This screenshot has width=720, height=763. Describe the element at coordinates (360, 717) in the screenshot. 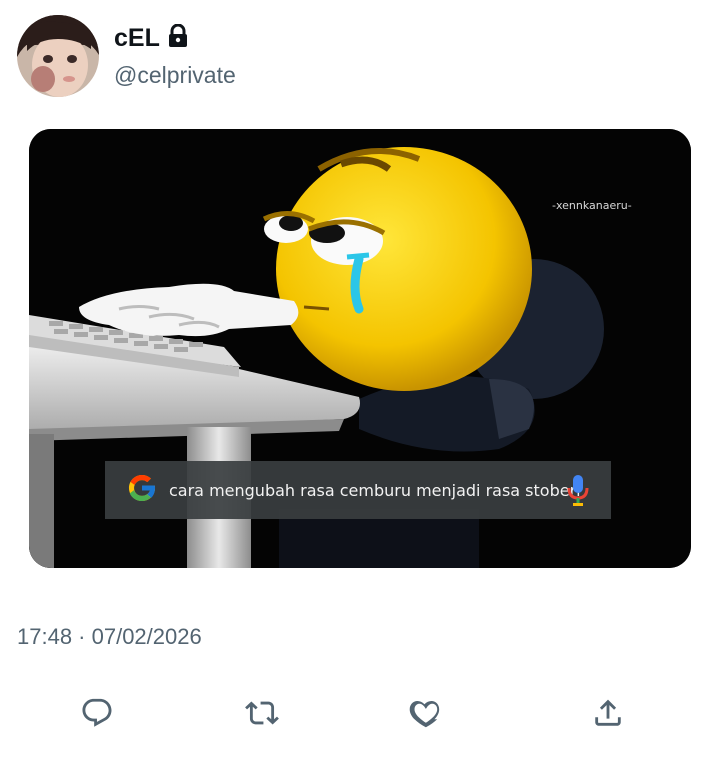

I see `tweet-actions` at that location.